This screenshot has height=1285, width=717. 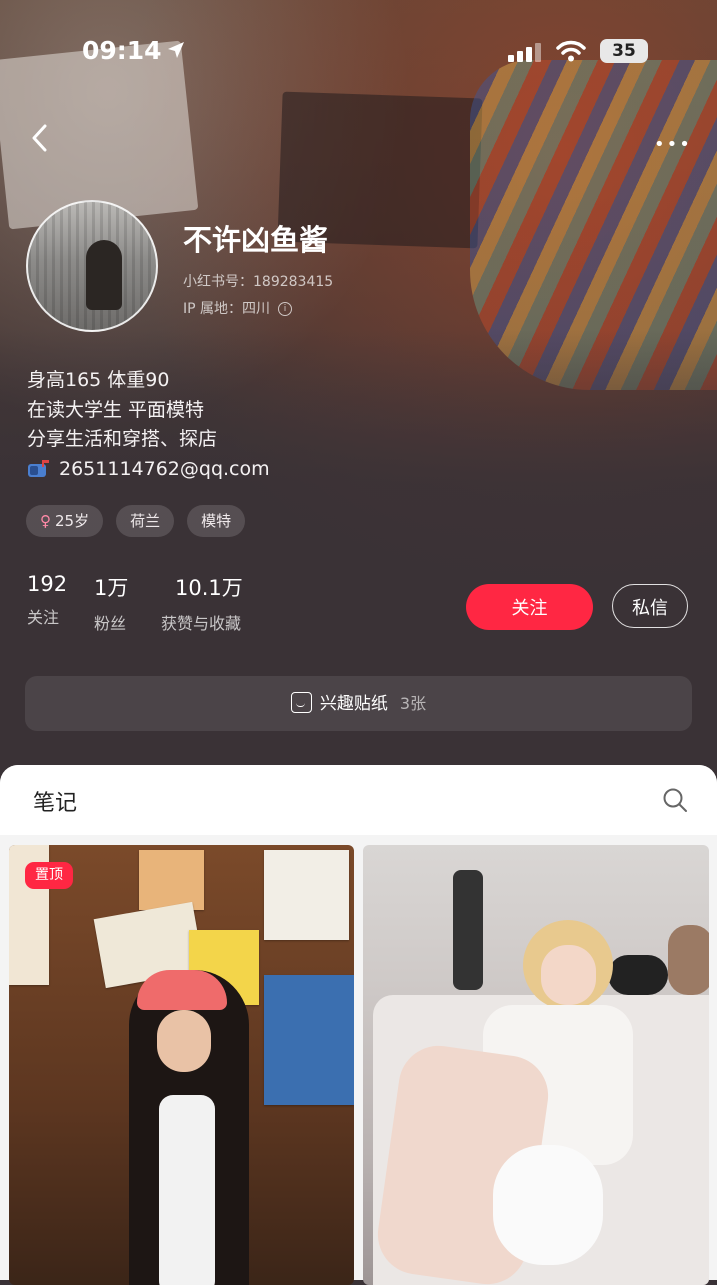 I want to click on stat-value: 192, so click(x=47, y=584).